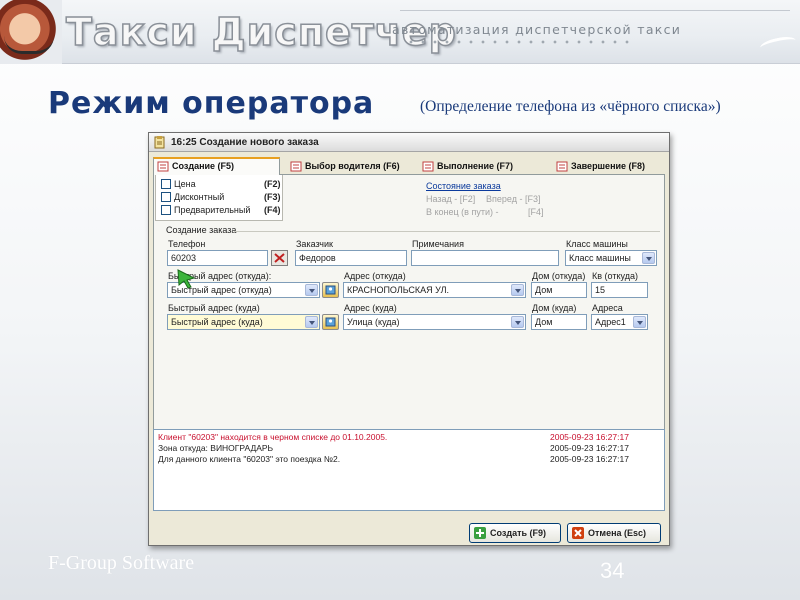 The height and width of the screenshot is (600, 800). I want to click on addresses-select: Адрес1, so click(619, 322).